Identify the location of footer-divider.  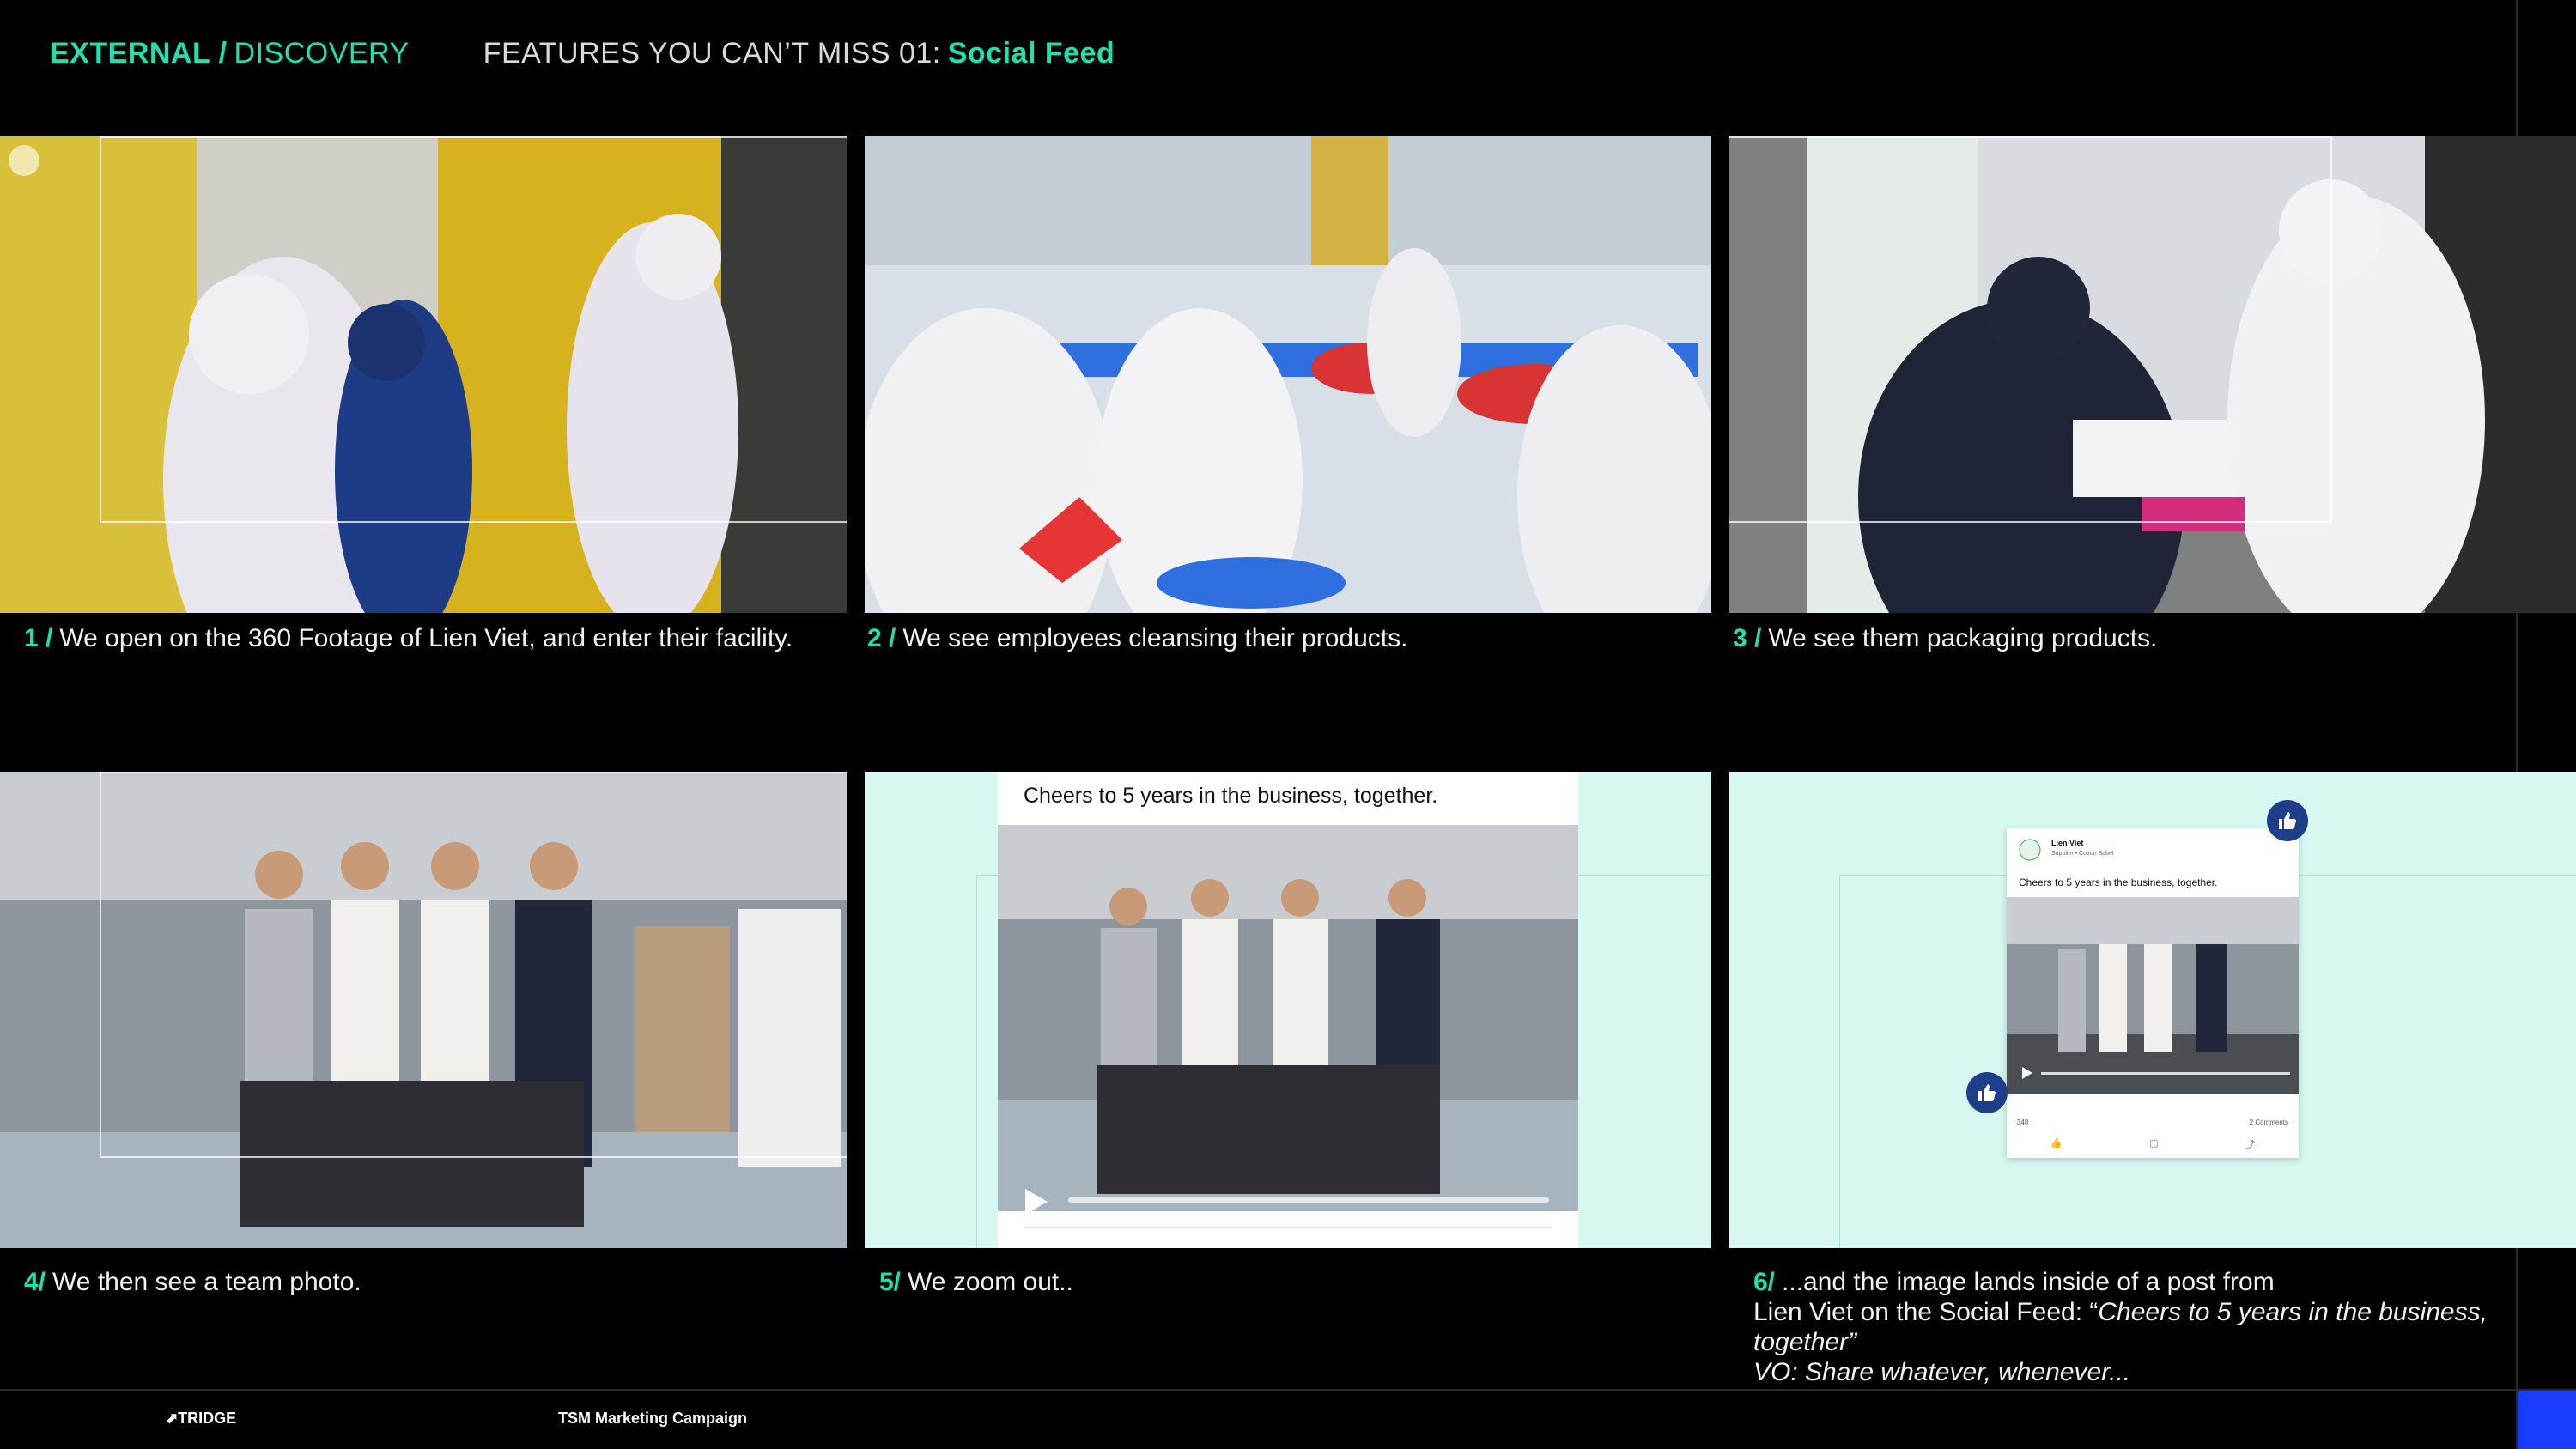
(1288, 1390).